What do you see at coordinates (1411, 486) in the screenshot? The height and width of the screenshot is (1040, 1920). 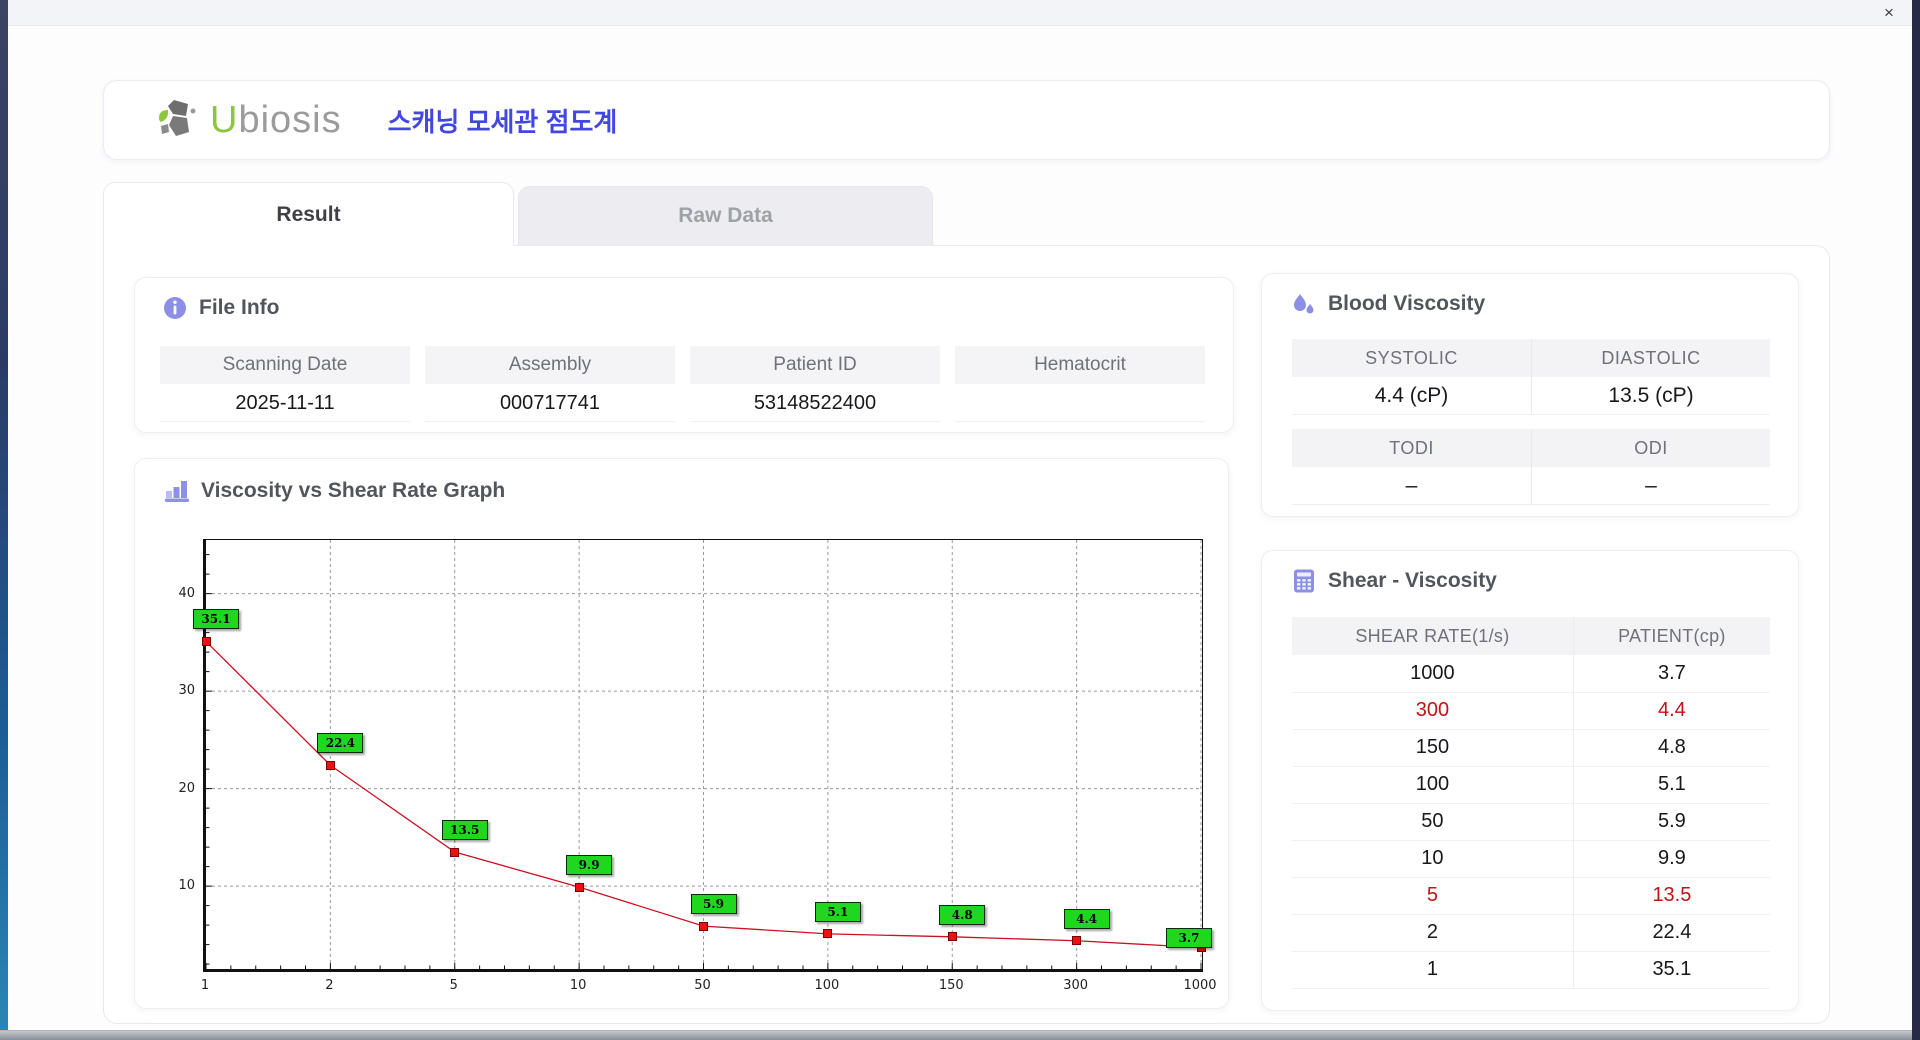 I see `todi-value: –` at bounding box center [1411, 486].